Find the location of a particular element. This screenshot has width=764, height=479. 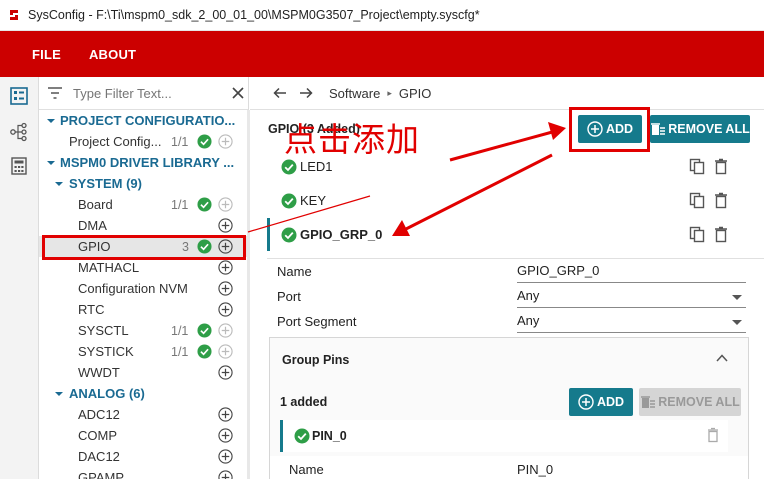

pin-field-label-name: Name is located at coordinates (306, 469).